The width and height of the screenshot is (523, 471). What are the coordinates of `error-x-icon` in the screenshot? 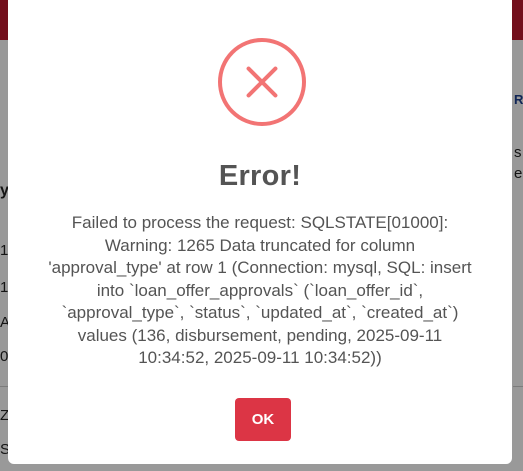 It's located at (262, 82).